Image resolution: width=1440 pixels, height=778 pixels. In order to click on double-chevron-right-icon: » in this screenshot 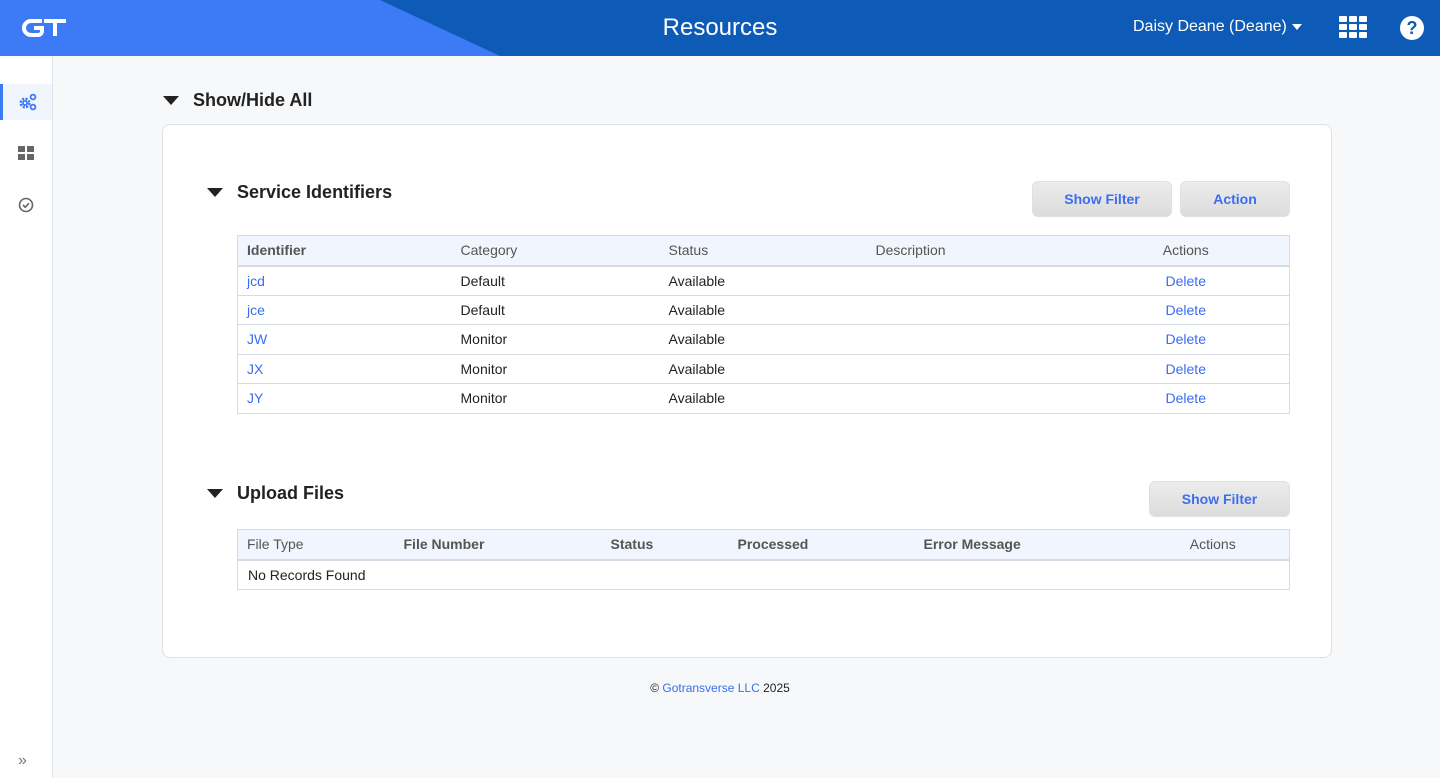, I will do `click(22, 761)`.